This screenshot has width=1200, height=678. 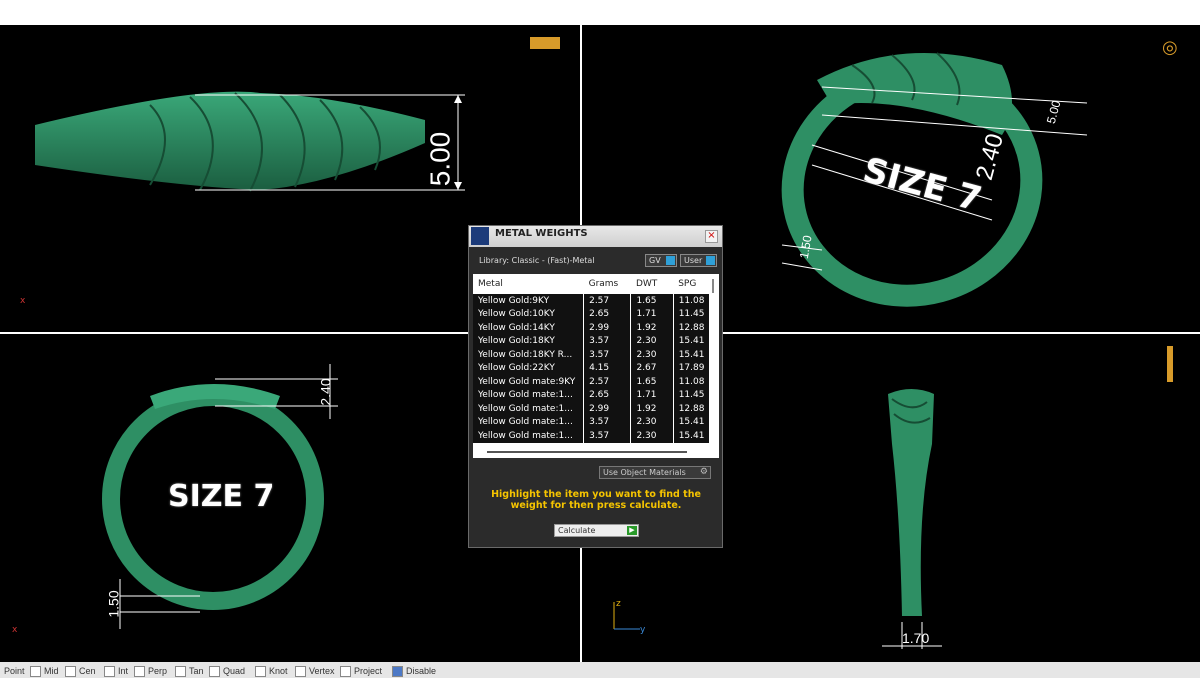 What do you see at coordinates (189, 672) in the screenshot?
I see `osnap-tan: Tan` at bounding box center [189, 672].